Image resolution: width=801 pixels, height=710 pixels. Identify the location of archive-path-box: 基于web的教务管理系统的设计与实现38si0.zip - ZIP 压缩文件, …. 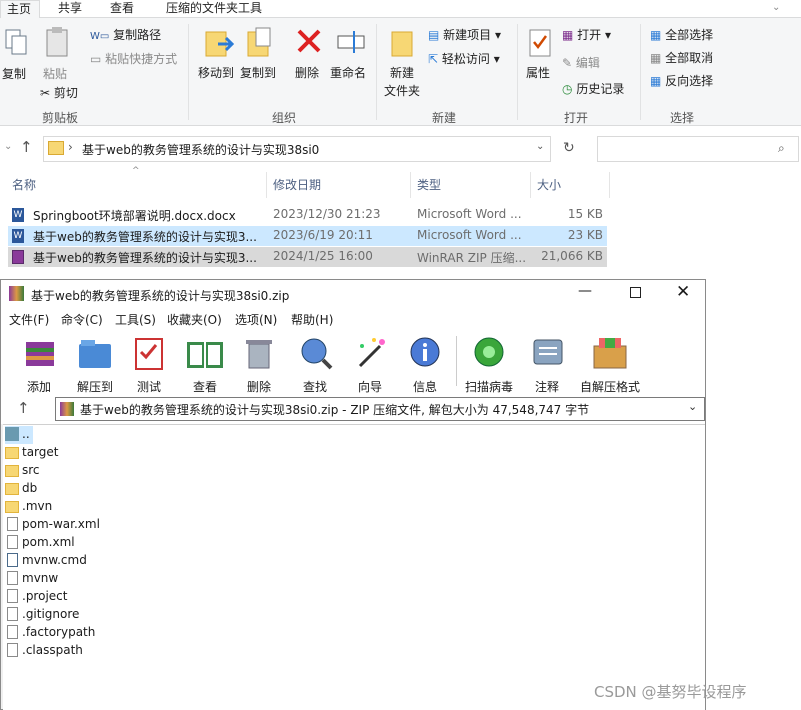
(380, 409).